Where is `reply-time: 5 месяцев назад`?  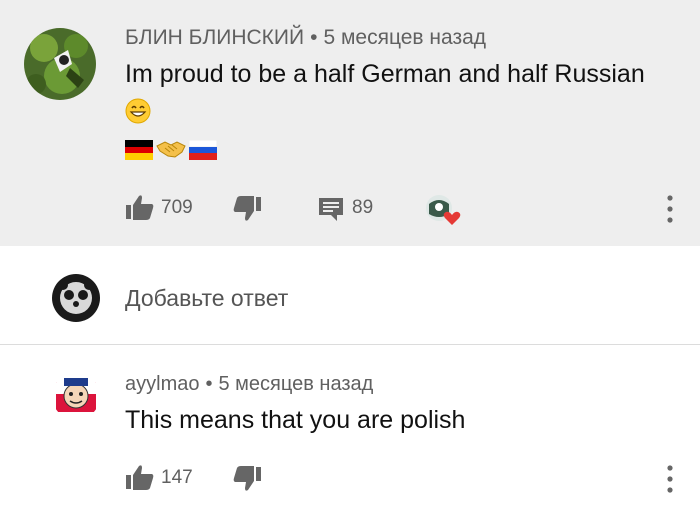
reply-time: 5 месяцев назад is located at coordinates (296, 384).